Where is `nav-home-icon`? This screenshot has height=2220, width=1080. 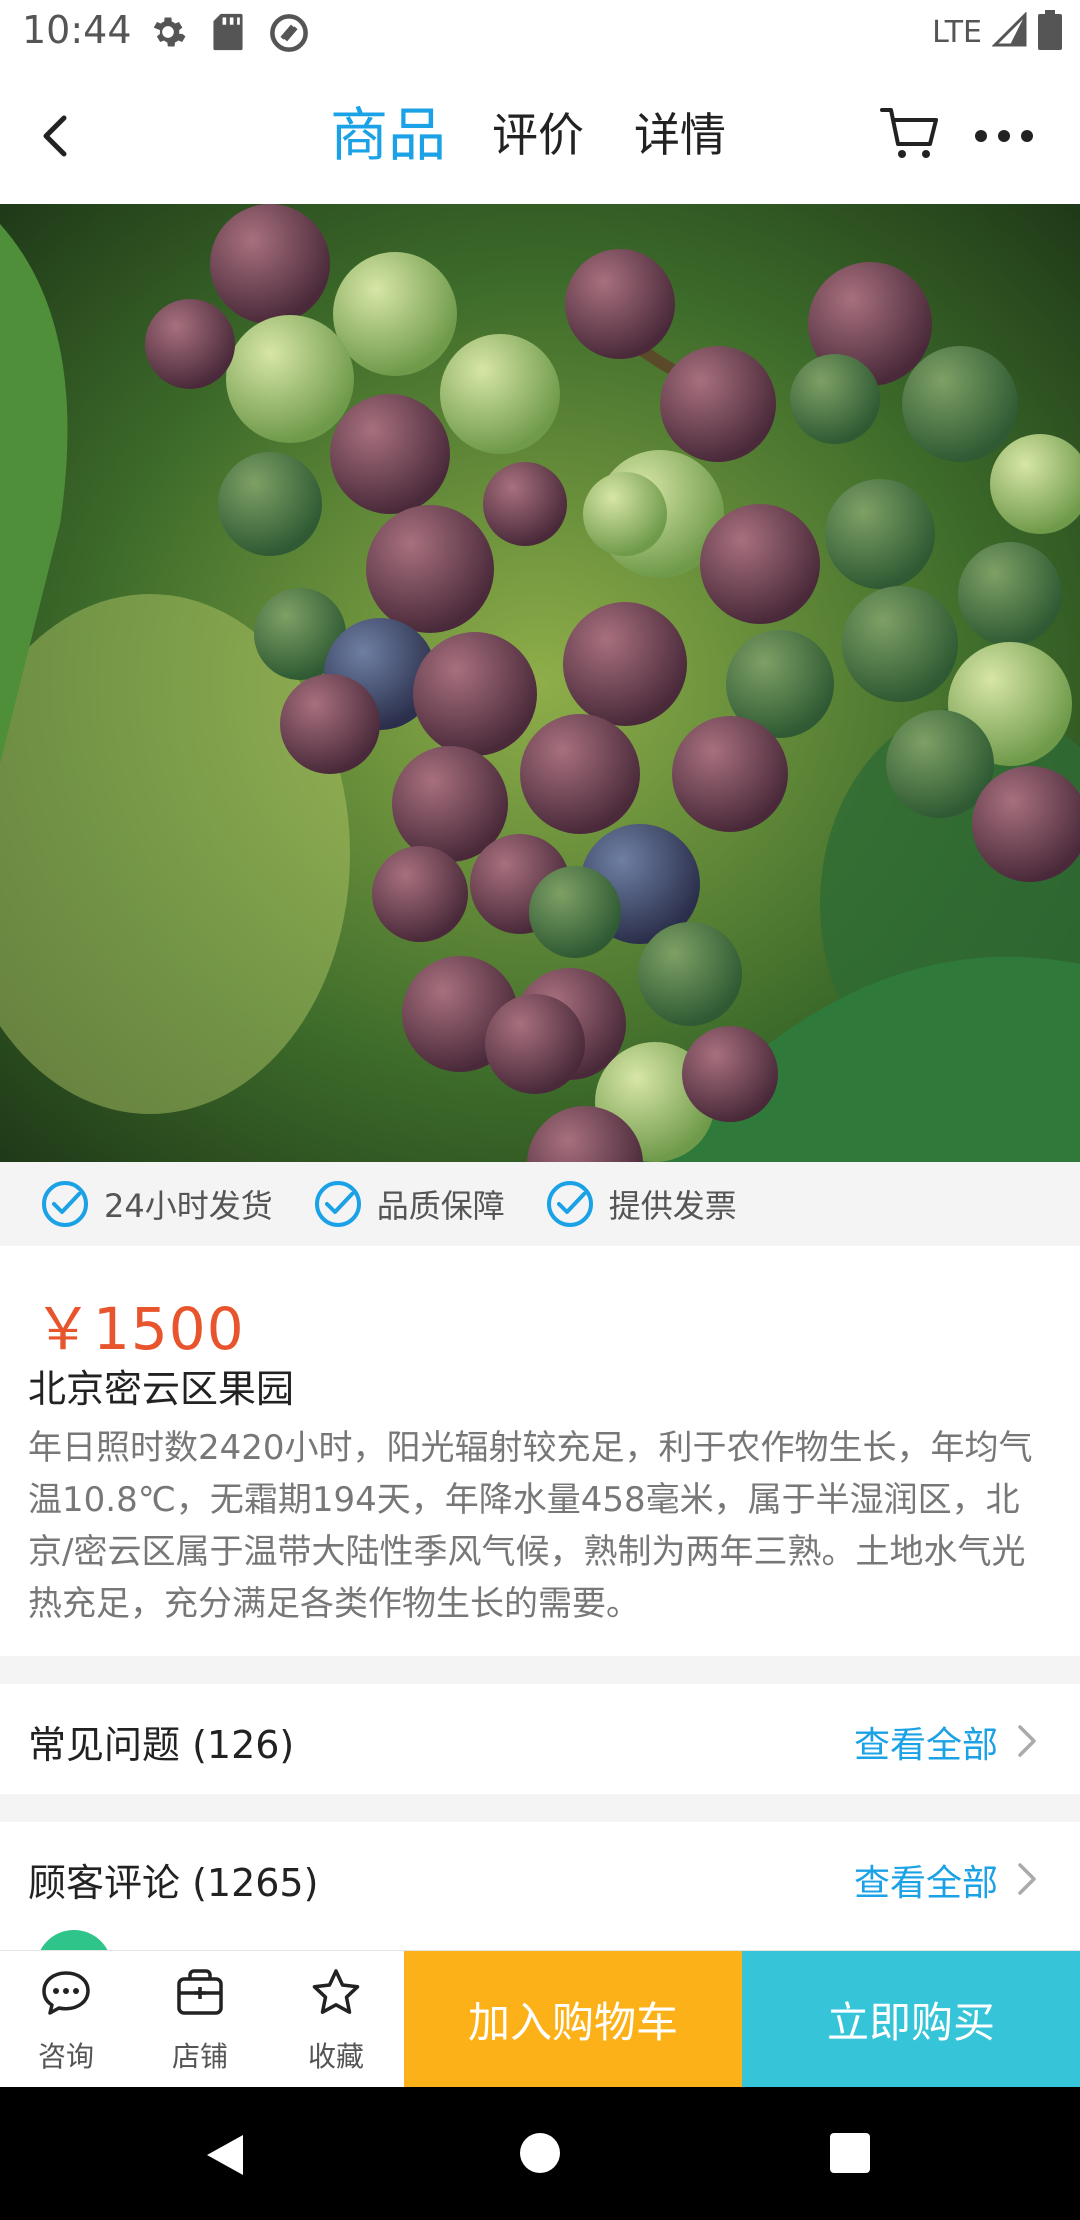
nav-home-icon is located at coordinates (540, 2153).